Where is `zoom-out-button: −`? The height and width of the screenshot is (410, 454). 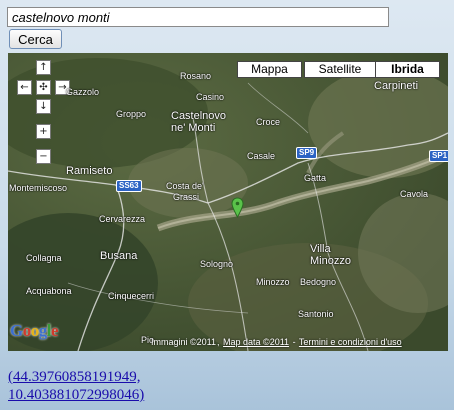
zoom-out-button: − is located at coordinates (43, 156).